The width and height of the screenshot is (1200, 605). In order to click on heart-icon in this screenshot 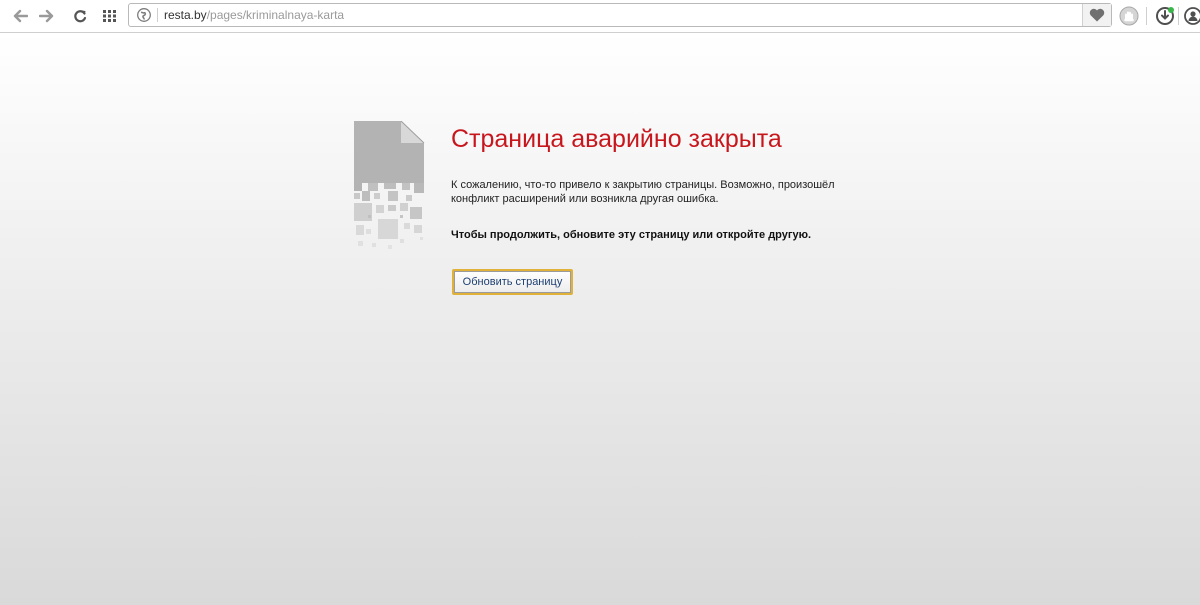, I will do `click(1097, 15)`.